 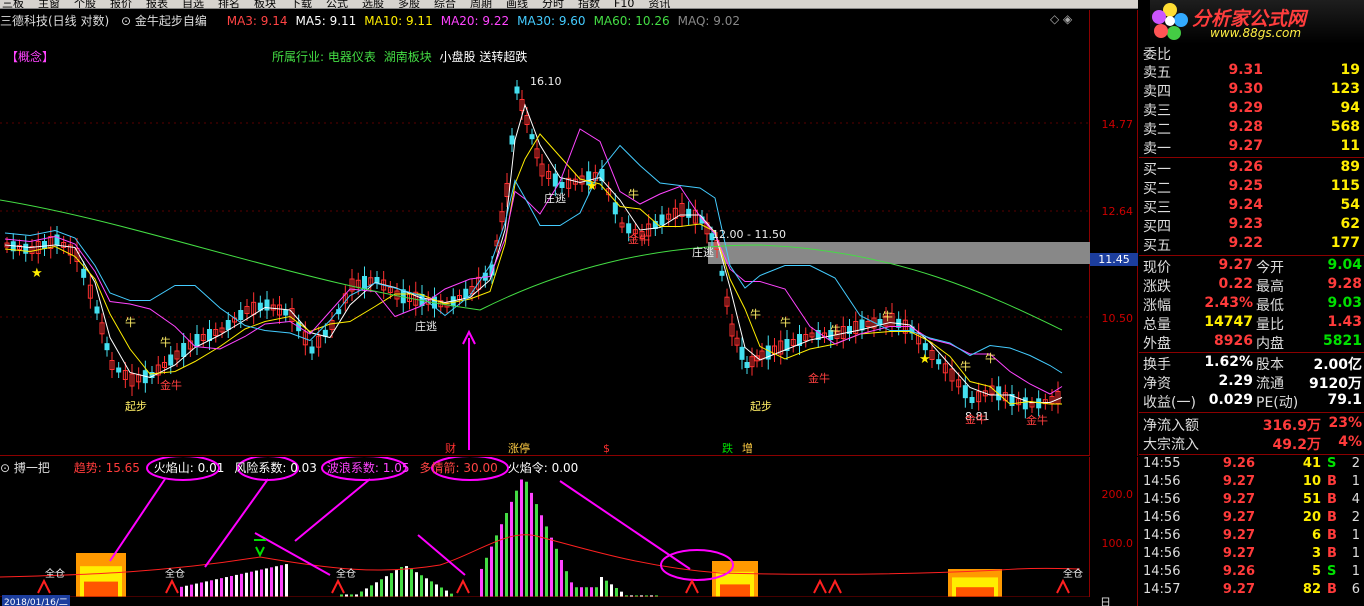 I want to click on menu-item: 分时, so click(x=553, y=4).